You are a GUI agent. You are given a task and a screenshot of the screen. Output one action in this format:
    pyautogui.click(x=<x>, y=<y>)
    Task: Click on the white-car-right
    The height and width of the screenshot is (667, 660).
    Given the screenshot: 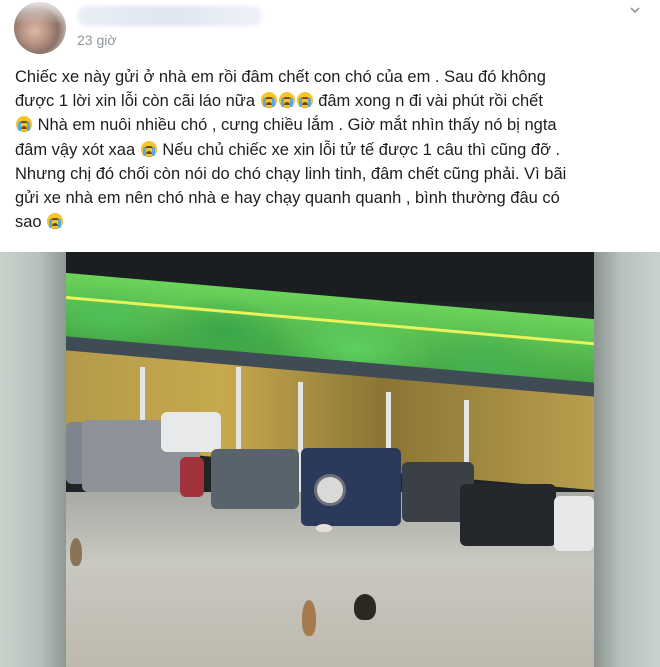 What is the action you would take?
    pyautogui.click(x=574, y=523)
    